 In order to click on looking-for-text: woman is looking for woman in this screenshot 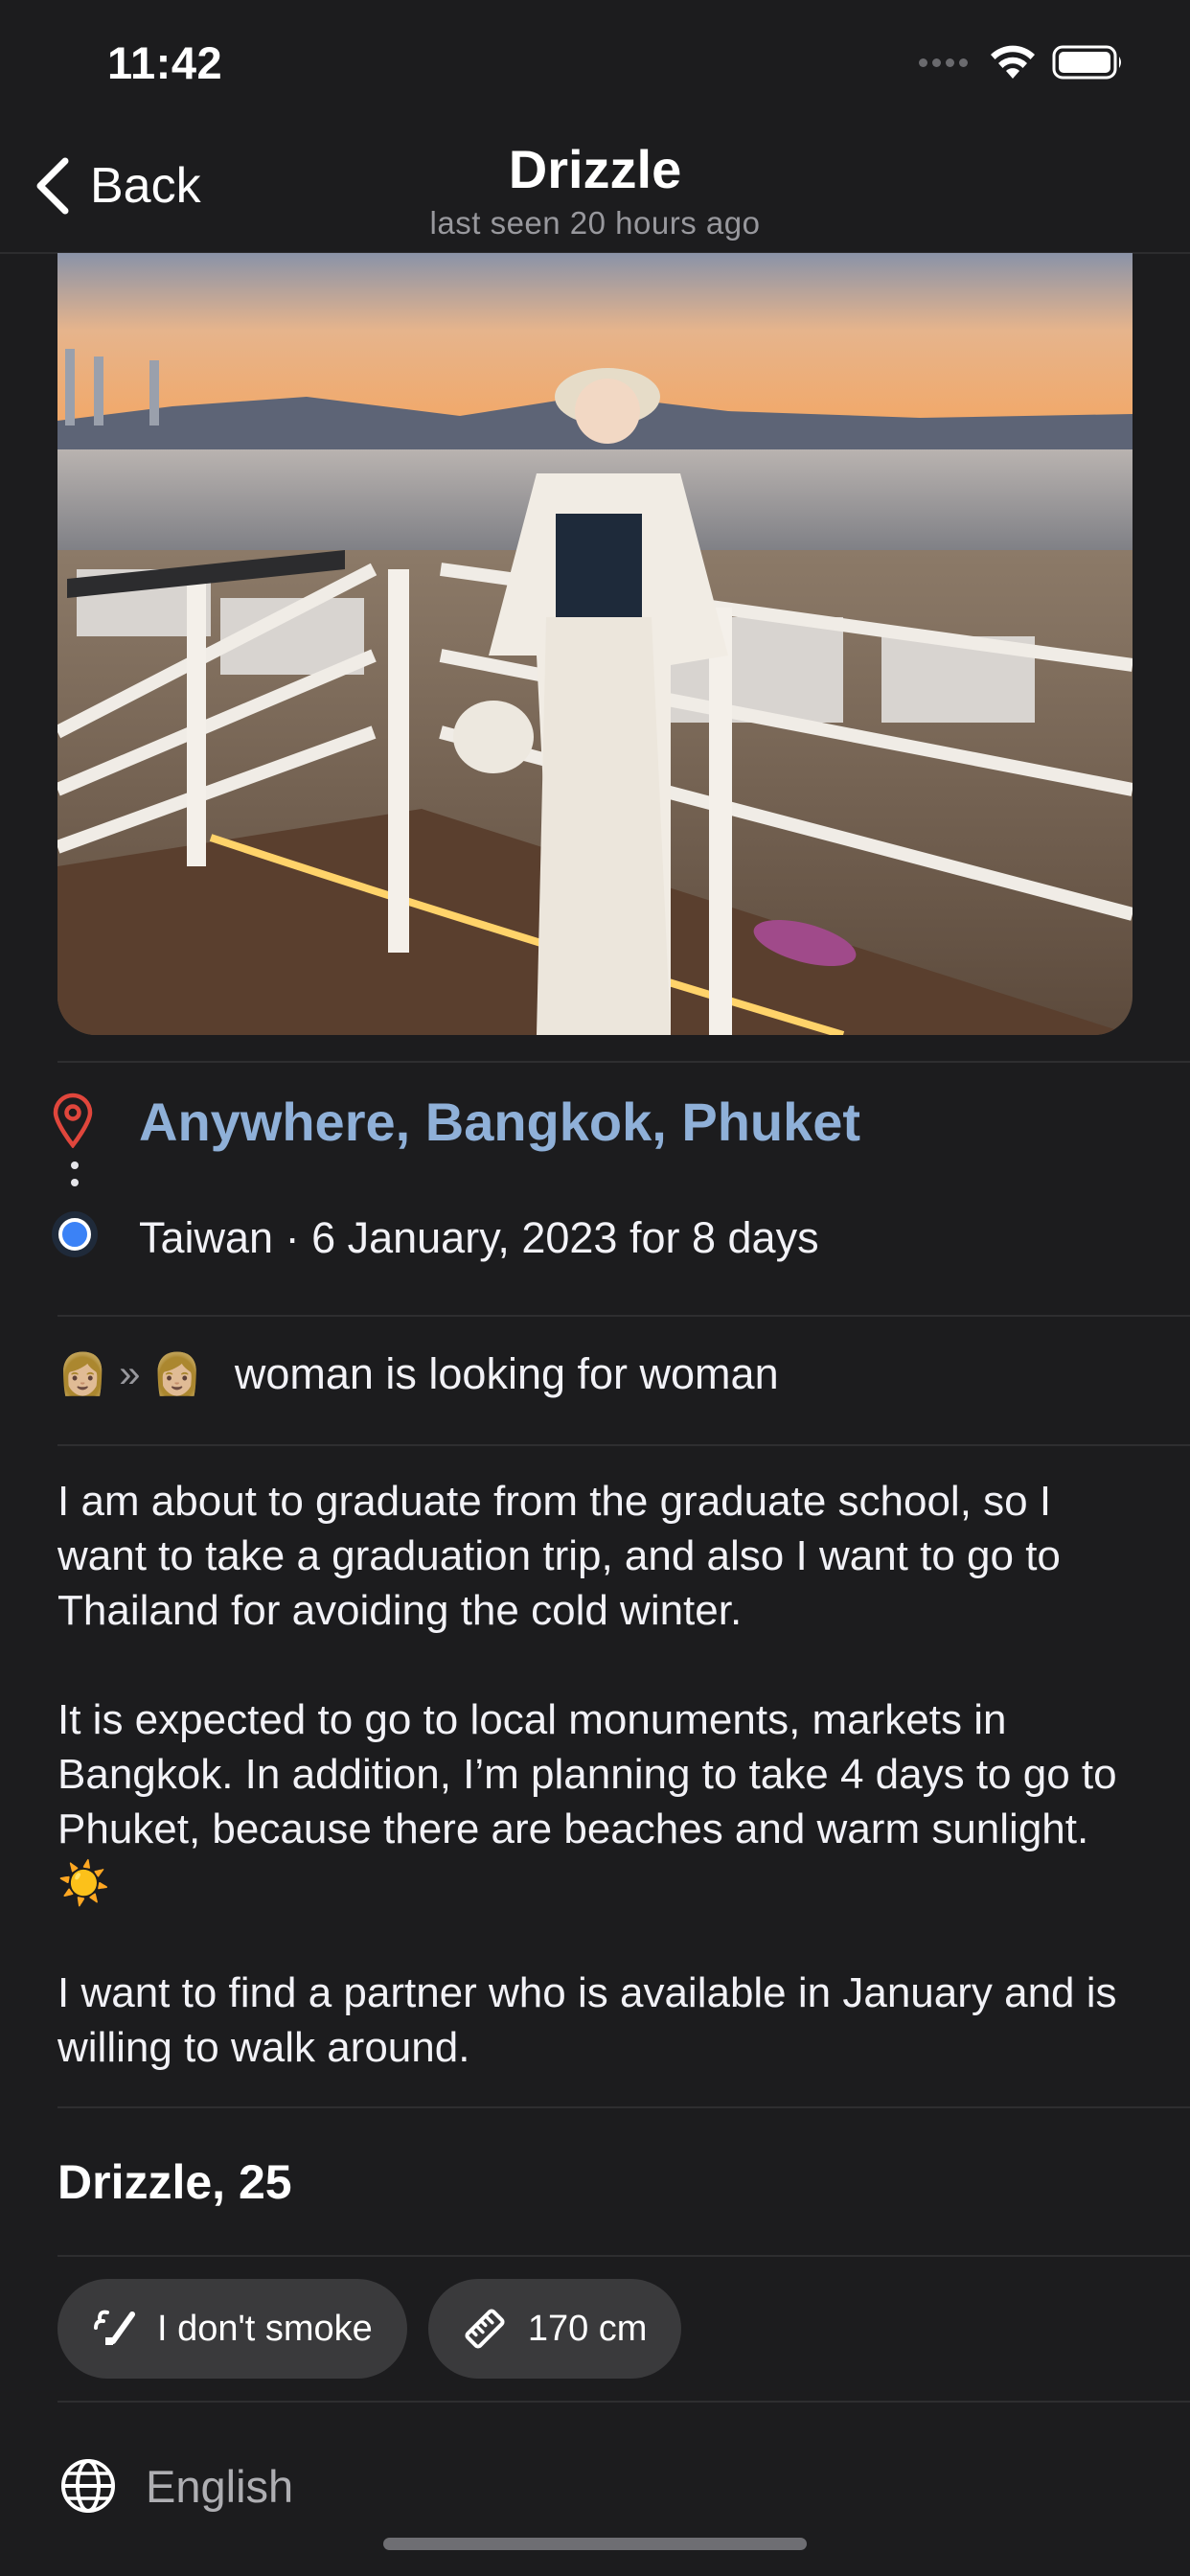, I will do `click(507, 1373)`.